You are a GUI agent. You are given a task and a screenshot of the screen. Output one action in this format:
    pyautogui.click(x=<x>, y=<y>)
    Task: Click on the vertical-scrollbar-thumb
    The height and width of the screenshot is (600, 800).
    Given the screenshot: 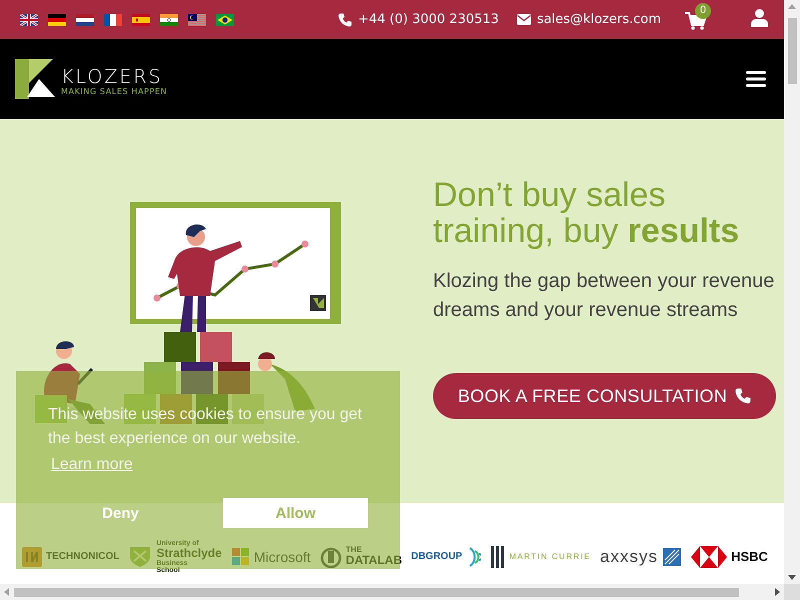 What is the action you would take?
    pyautogui.click(x=792, y=51)
    